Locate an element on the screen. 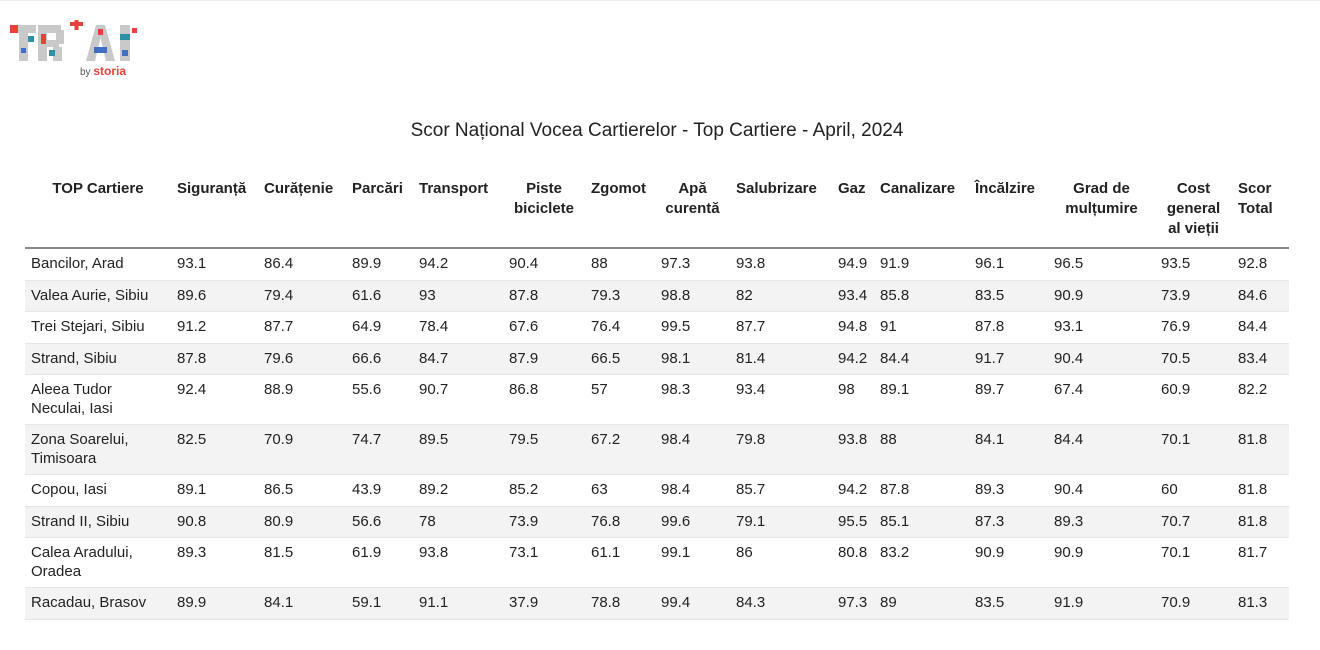 The image size is (1320, 650). score-cell: 81.7 is located at coordinates (1260, 562).